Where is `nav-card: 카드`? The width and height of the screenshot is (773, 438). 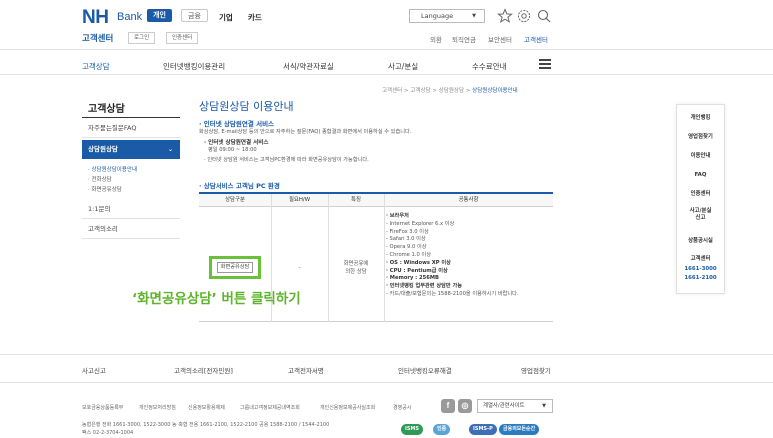 nav-card: 카드 is located at coordinates (255, 17).